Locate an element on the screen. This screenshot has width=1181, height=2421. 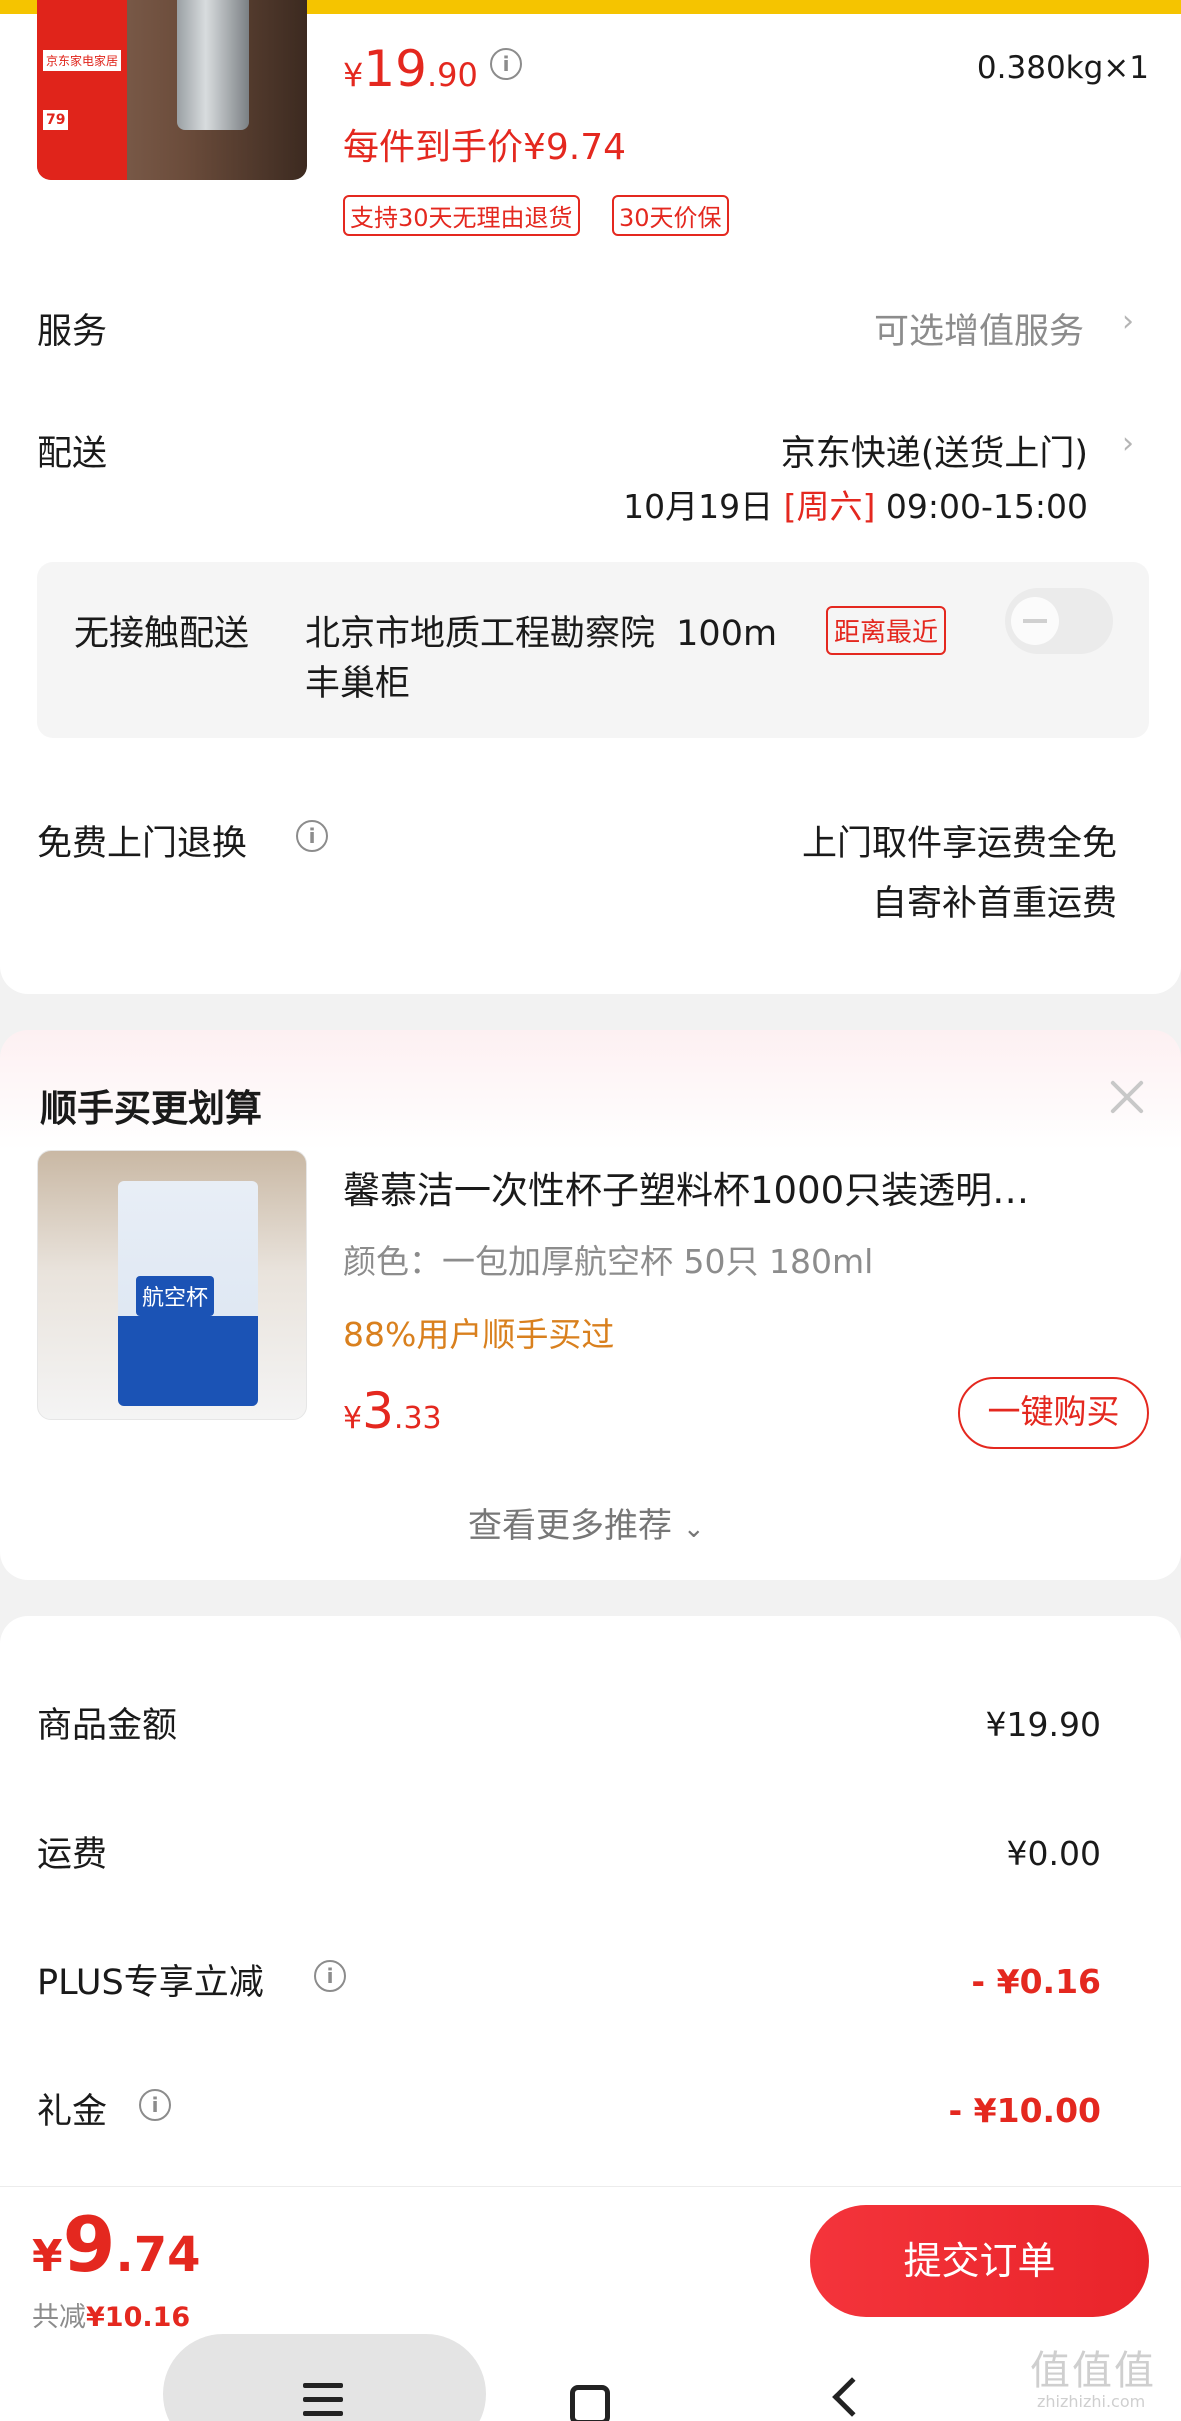
delivery-datetime: 10月19日 [周六] 09:00-15:00 is located at coordinates (855, 504).